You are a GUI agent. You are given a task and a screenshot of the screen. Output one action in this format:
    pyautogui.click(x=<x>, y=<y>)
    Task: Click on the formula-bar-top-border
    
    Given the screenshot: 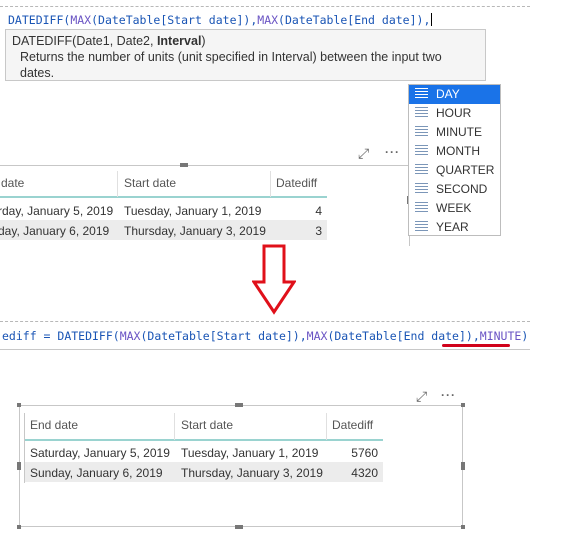 What is the action you would take?
    pyautogui.click(x=265, y=6)
    